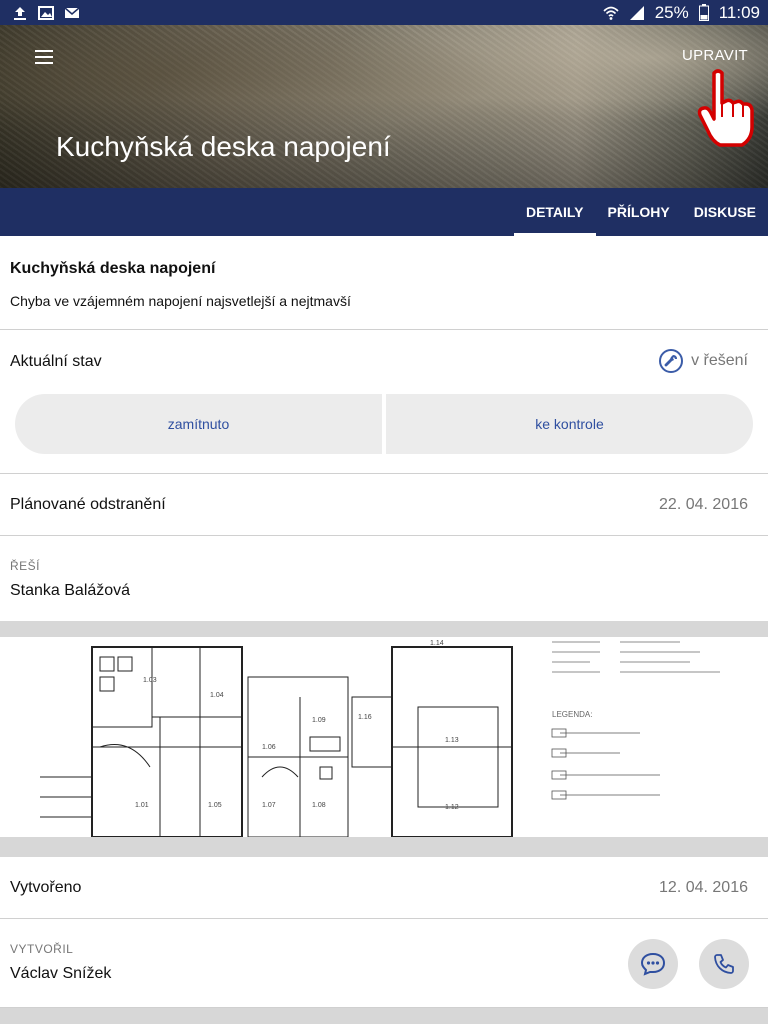 This screenshot has height=1024, width=768. I want to click on room-label: 1.03, so click(150, 680).